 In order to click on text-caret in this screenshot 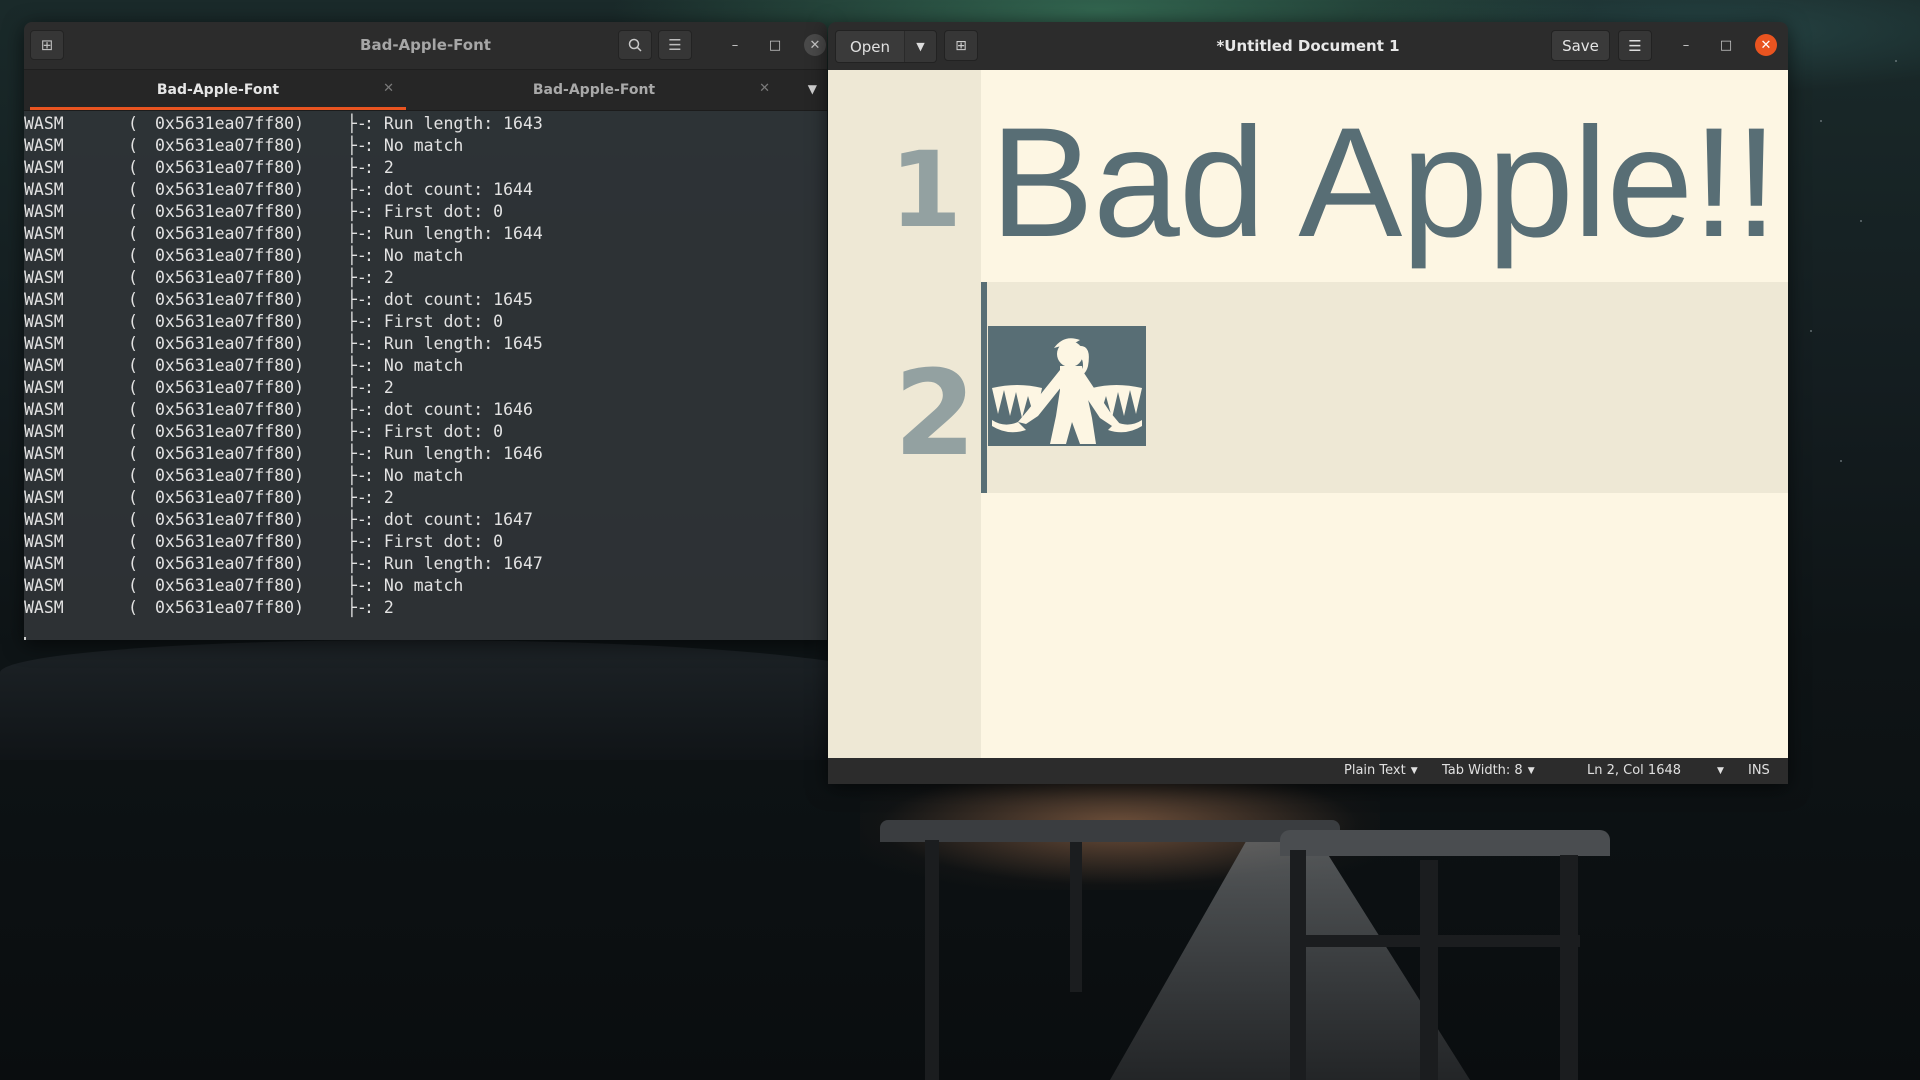, I will do `click(984, 387)`.